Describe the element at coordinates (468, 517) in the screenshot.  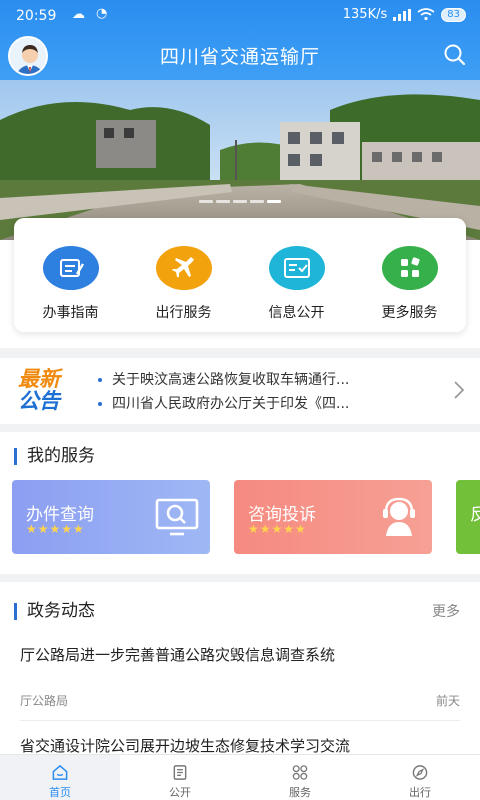
I see `feedback-tile: 反` at that location.